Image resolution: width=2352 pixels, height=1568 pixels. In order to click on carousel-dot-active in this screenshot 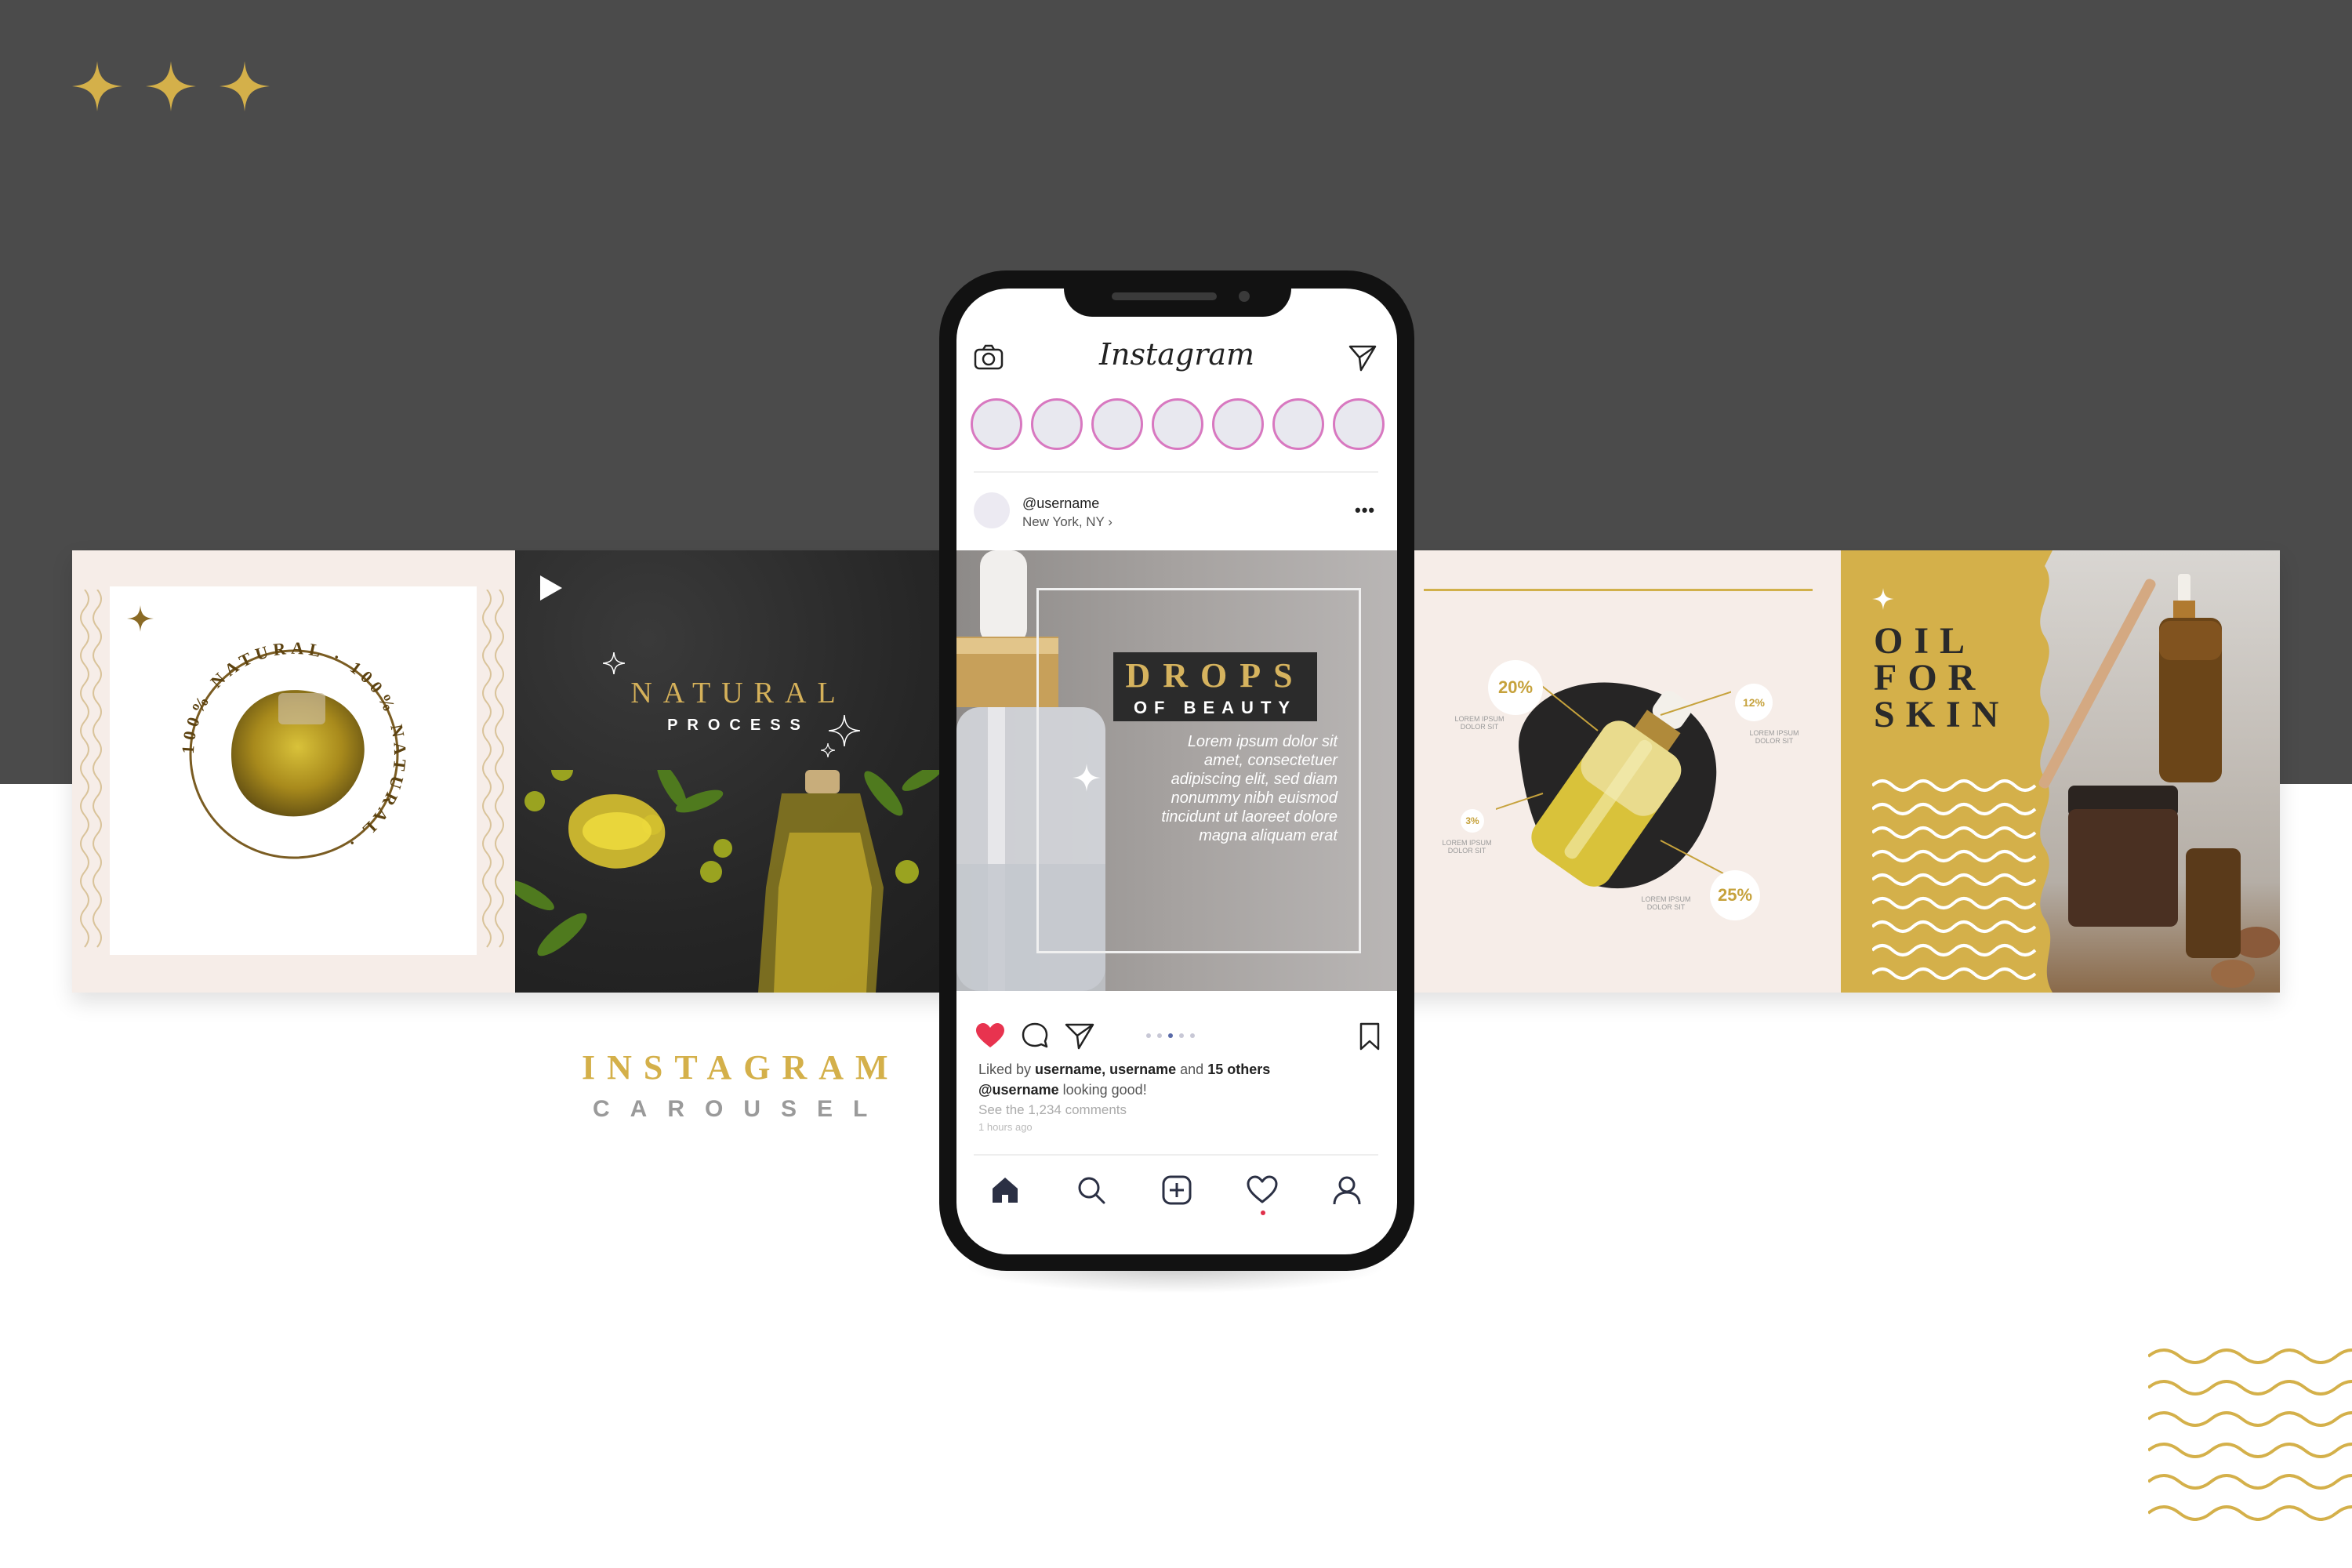, I will do `click(1170, 1035)`.